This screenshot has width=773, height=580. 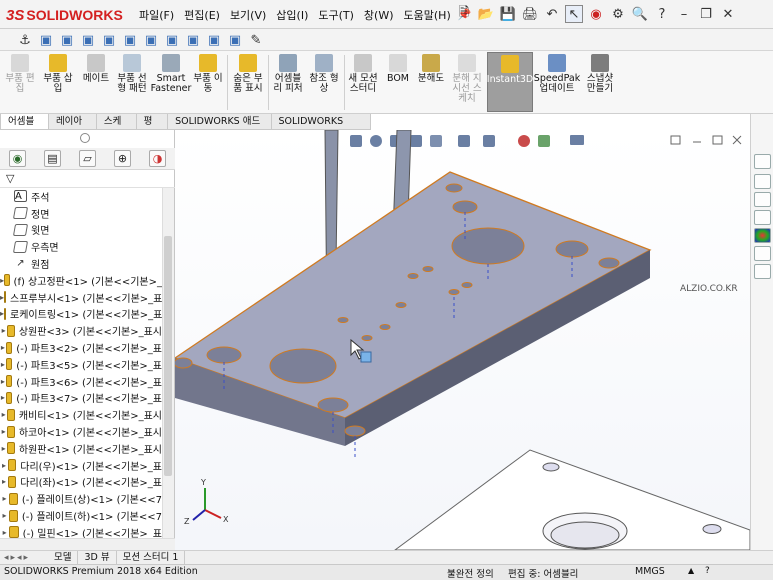 What do you see at coordinates (214, 40) in the screenshot?
I see `view-trimetric-icon: ▣` at bounding box center [214, 40].